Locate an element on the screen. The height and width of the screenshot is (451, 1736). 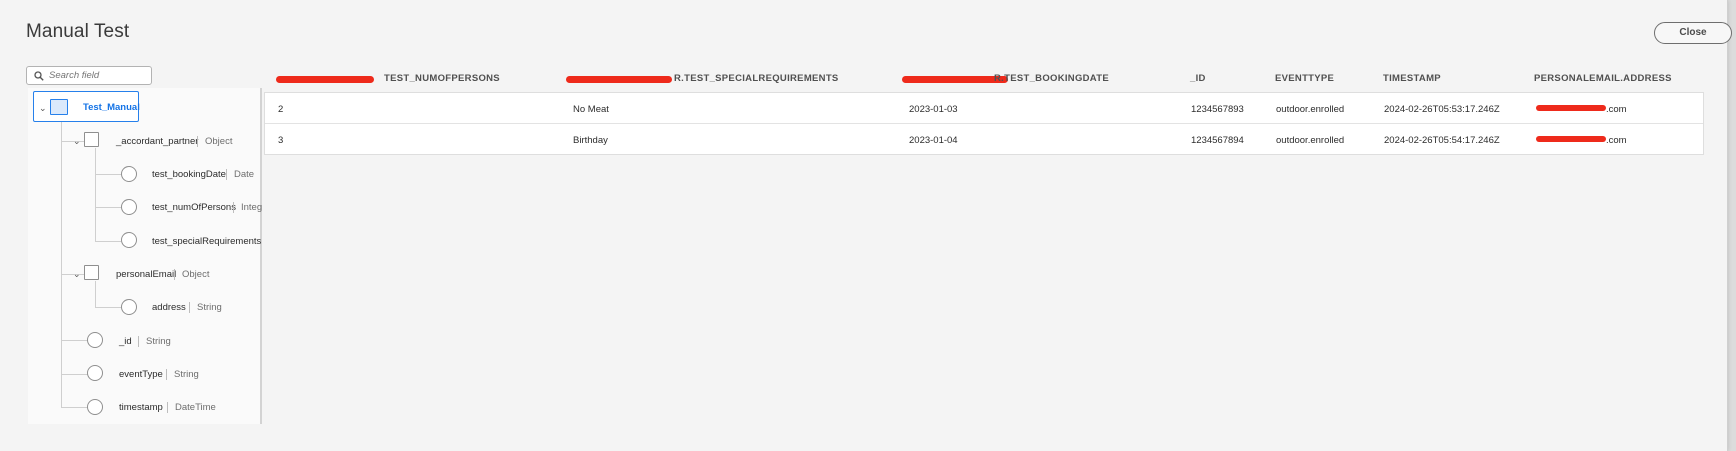
column-header: TIMESTAMP is located at coordinates (1412, 78).